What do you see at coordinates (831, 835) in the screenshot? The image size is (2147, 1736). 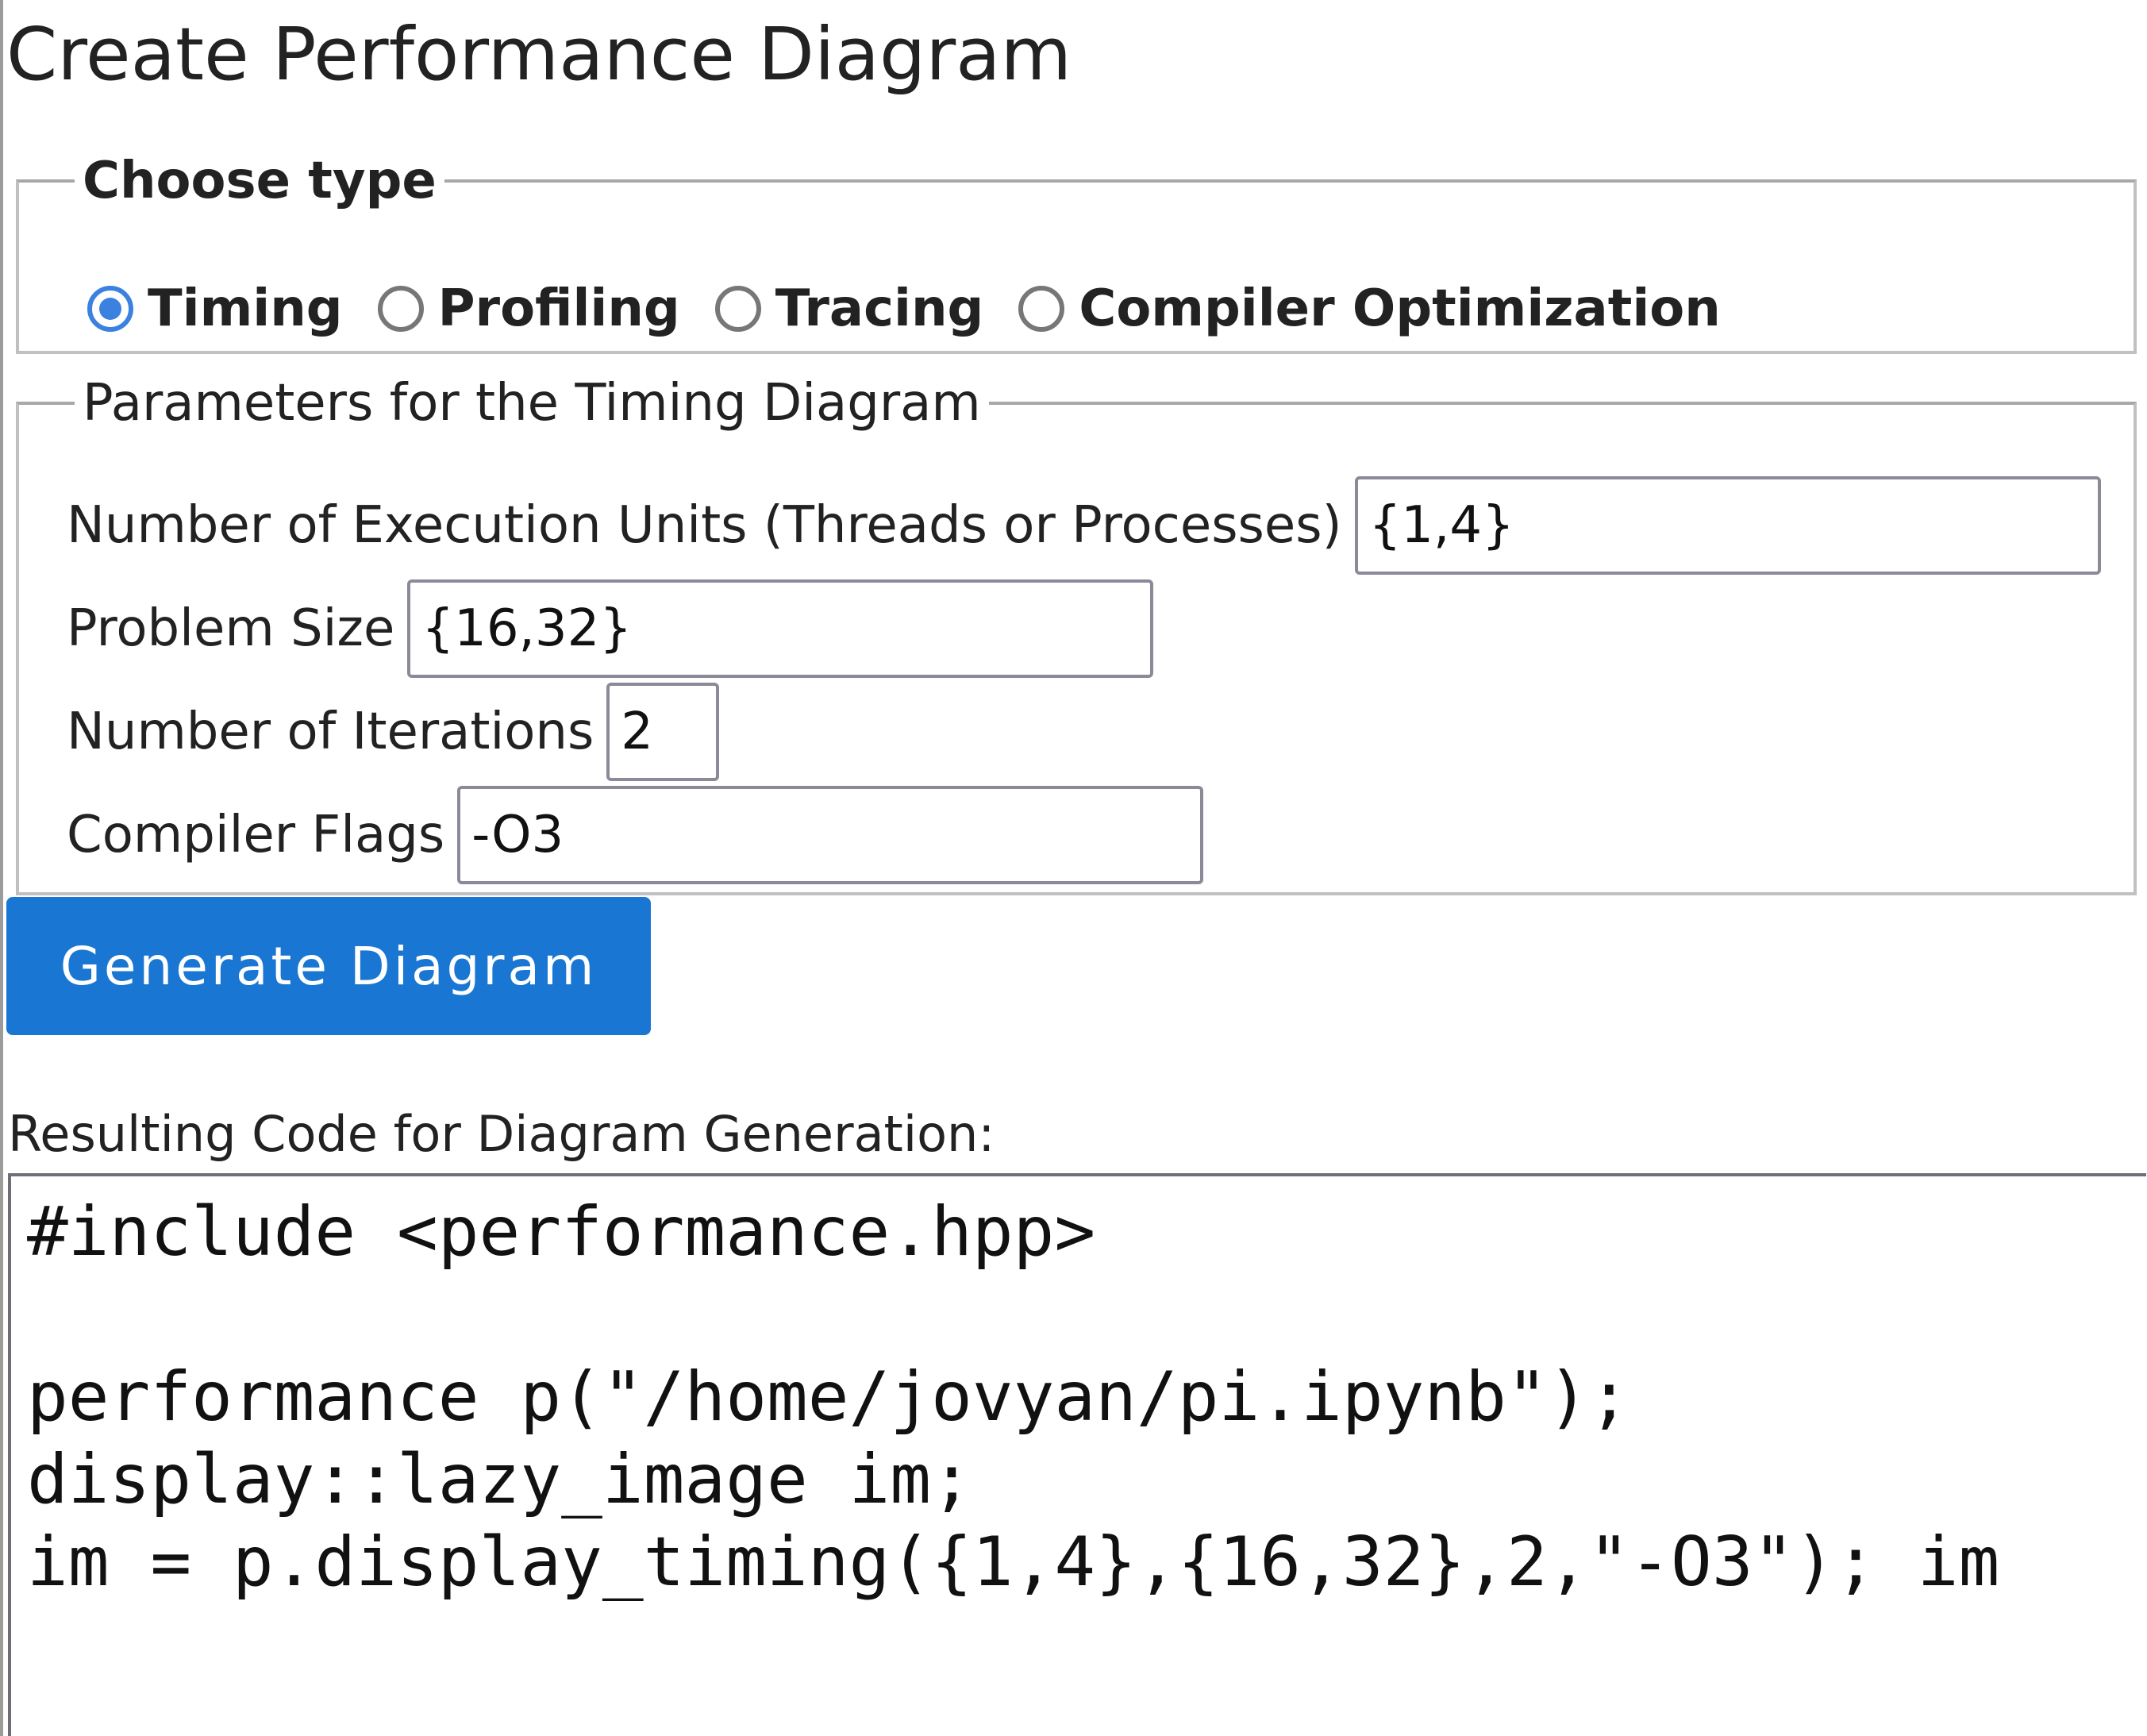 I see `compiler-flags-input` at bounding box center [831, 835].